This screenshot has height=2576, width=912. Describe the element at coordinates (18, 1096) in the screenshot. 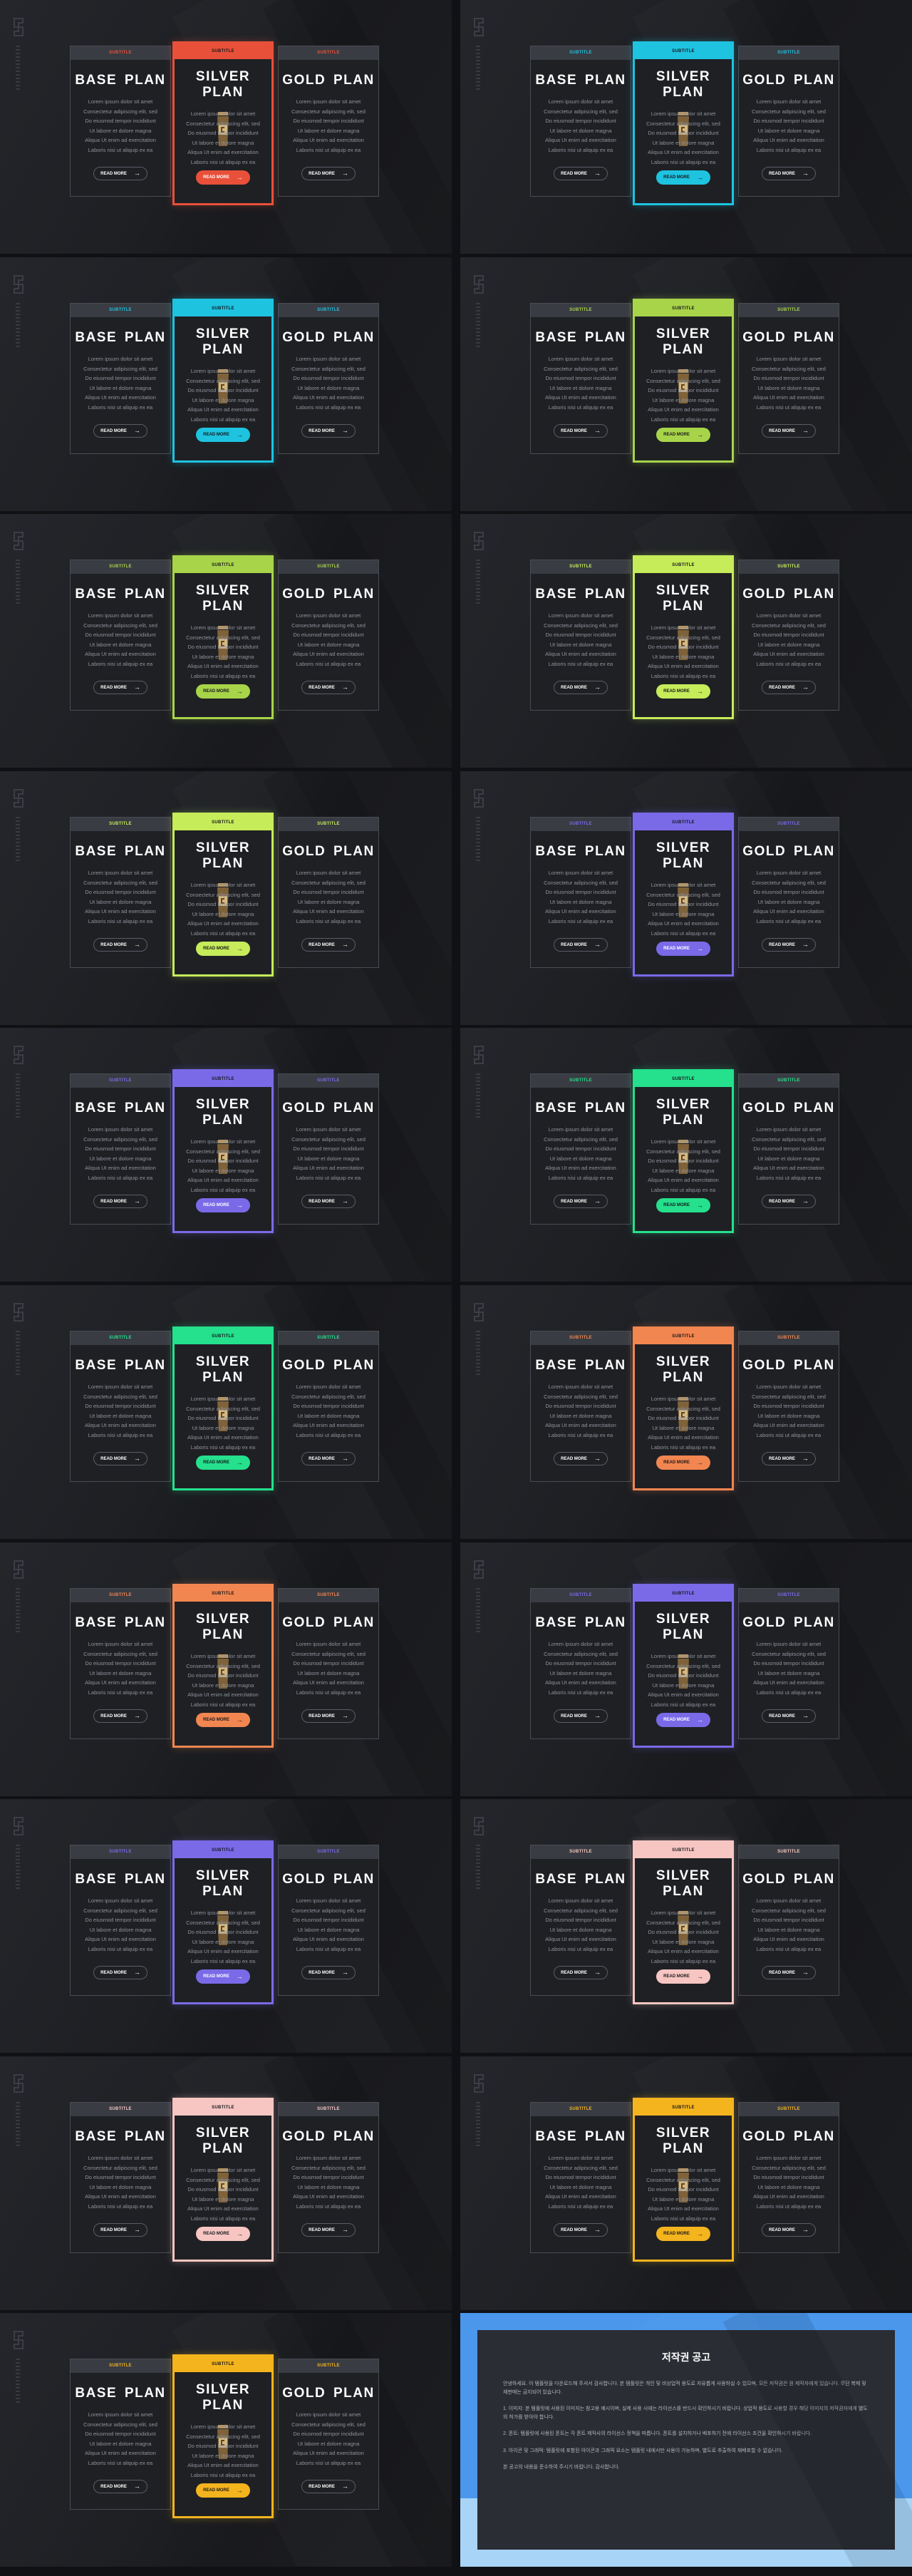

I see `vertical-caption` at that location.